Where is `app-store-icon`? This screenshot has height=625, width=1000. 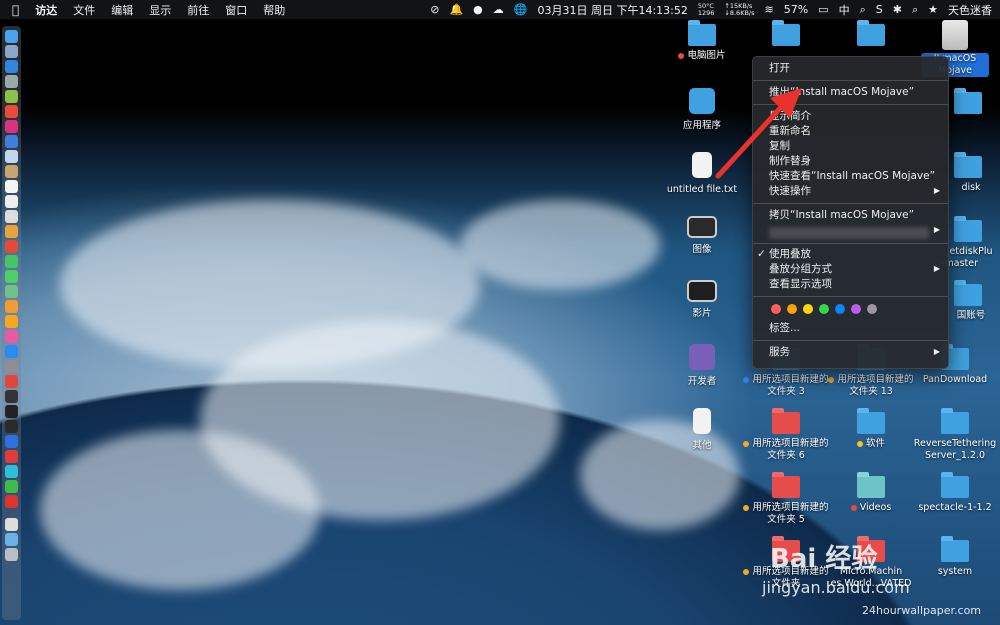 app-store-icon is located at coordinates (11, 351).